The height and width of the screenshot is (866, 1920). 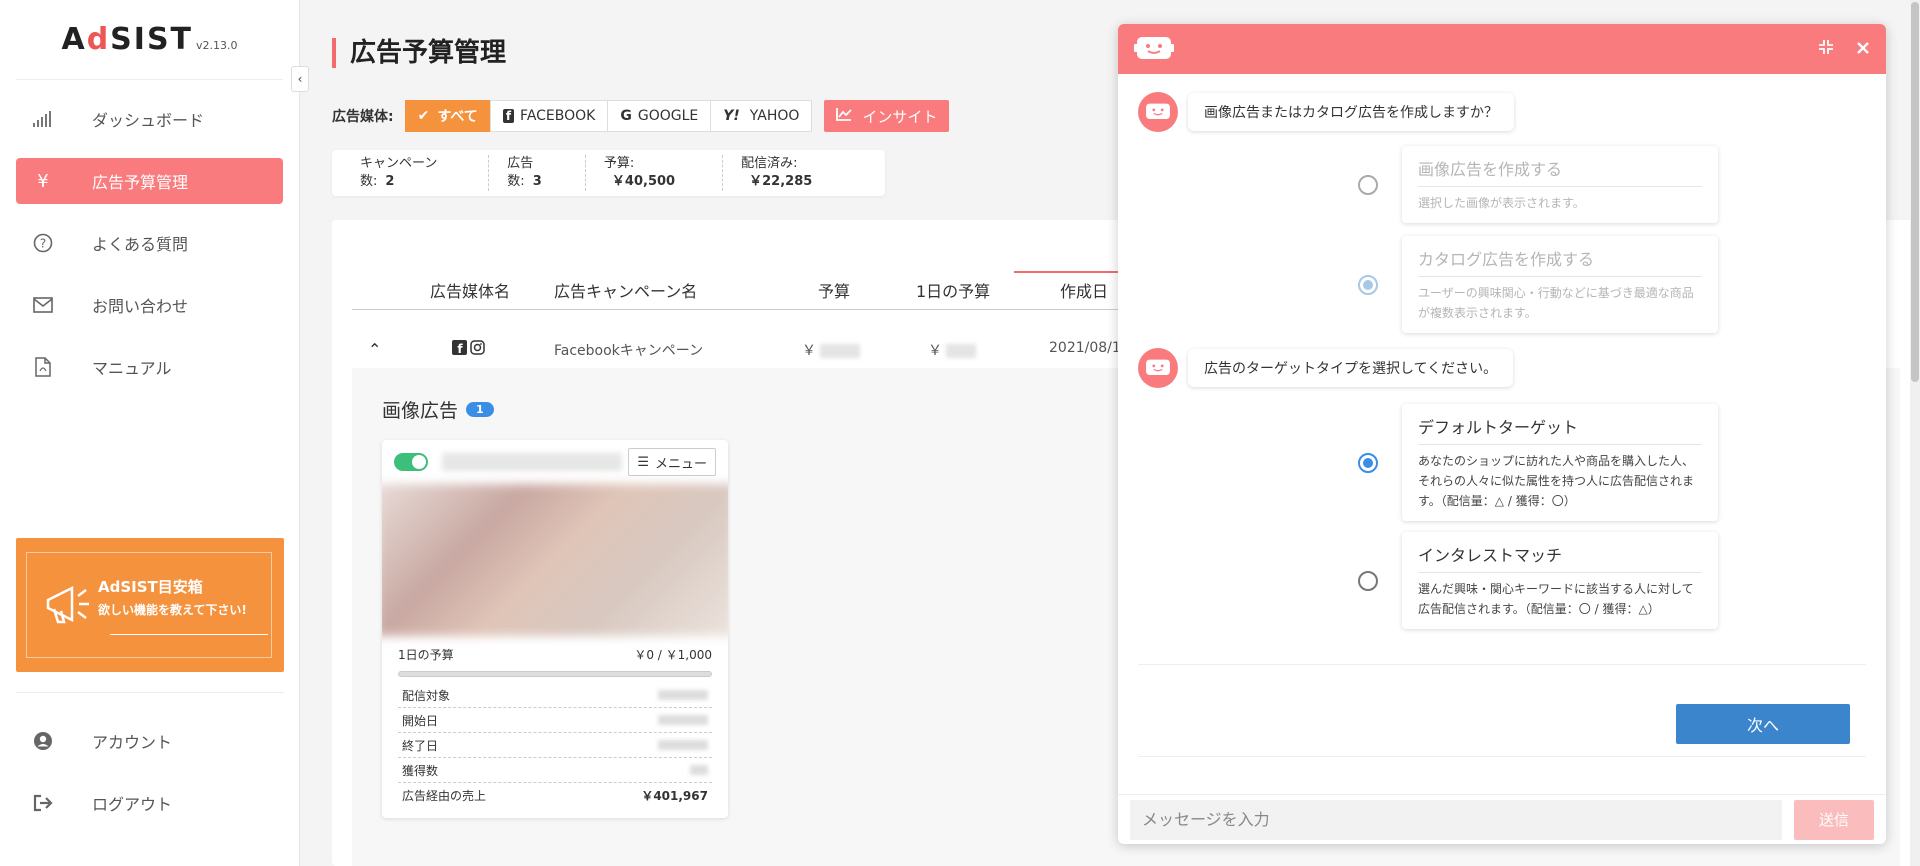 I want to click on daily-budget-value: ￥, so click(x=952, y=350).